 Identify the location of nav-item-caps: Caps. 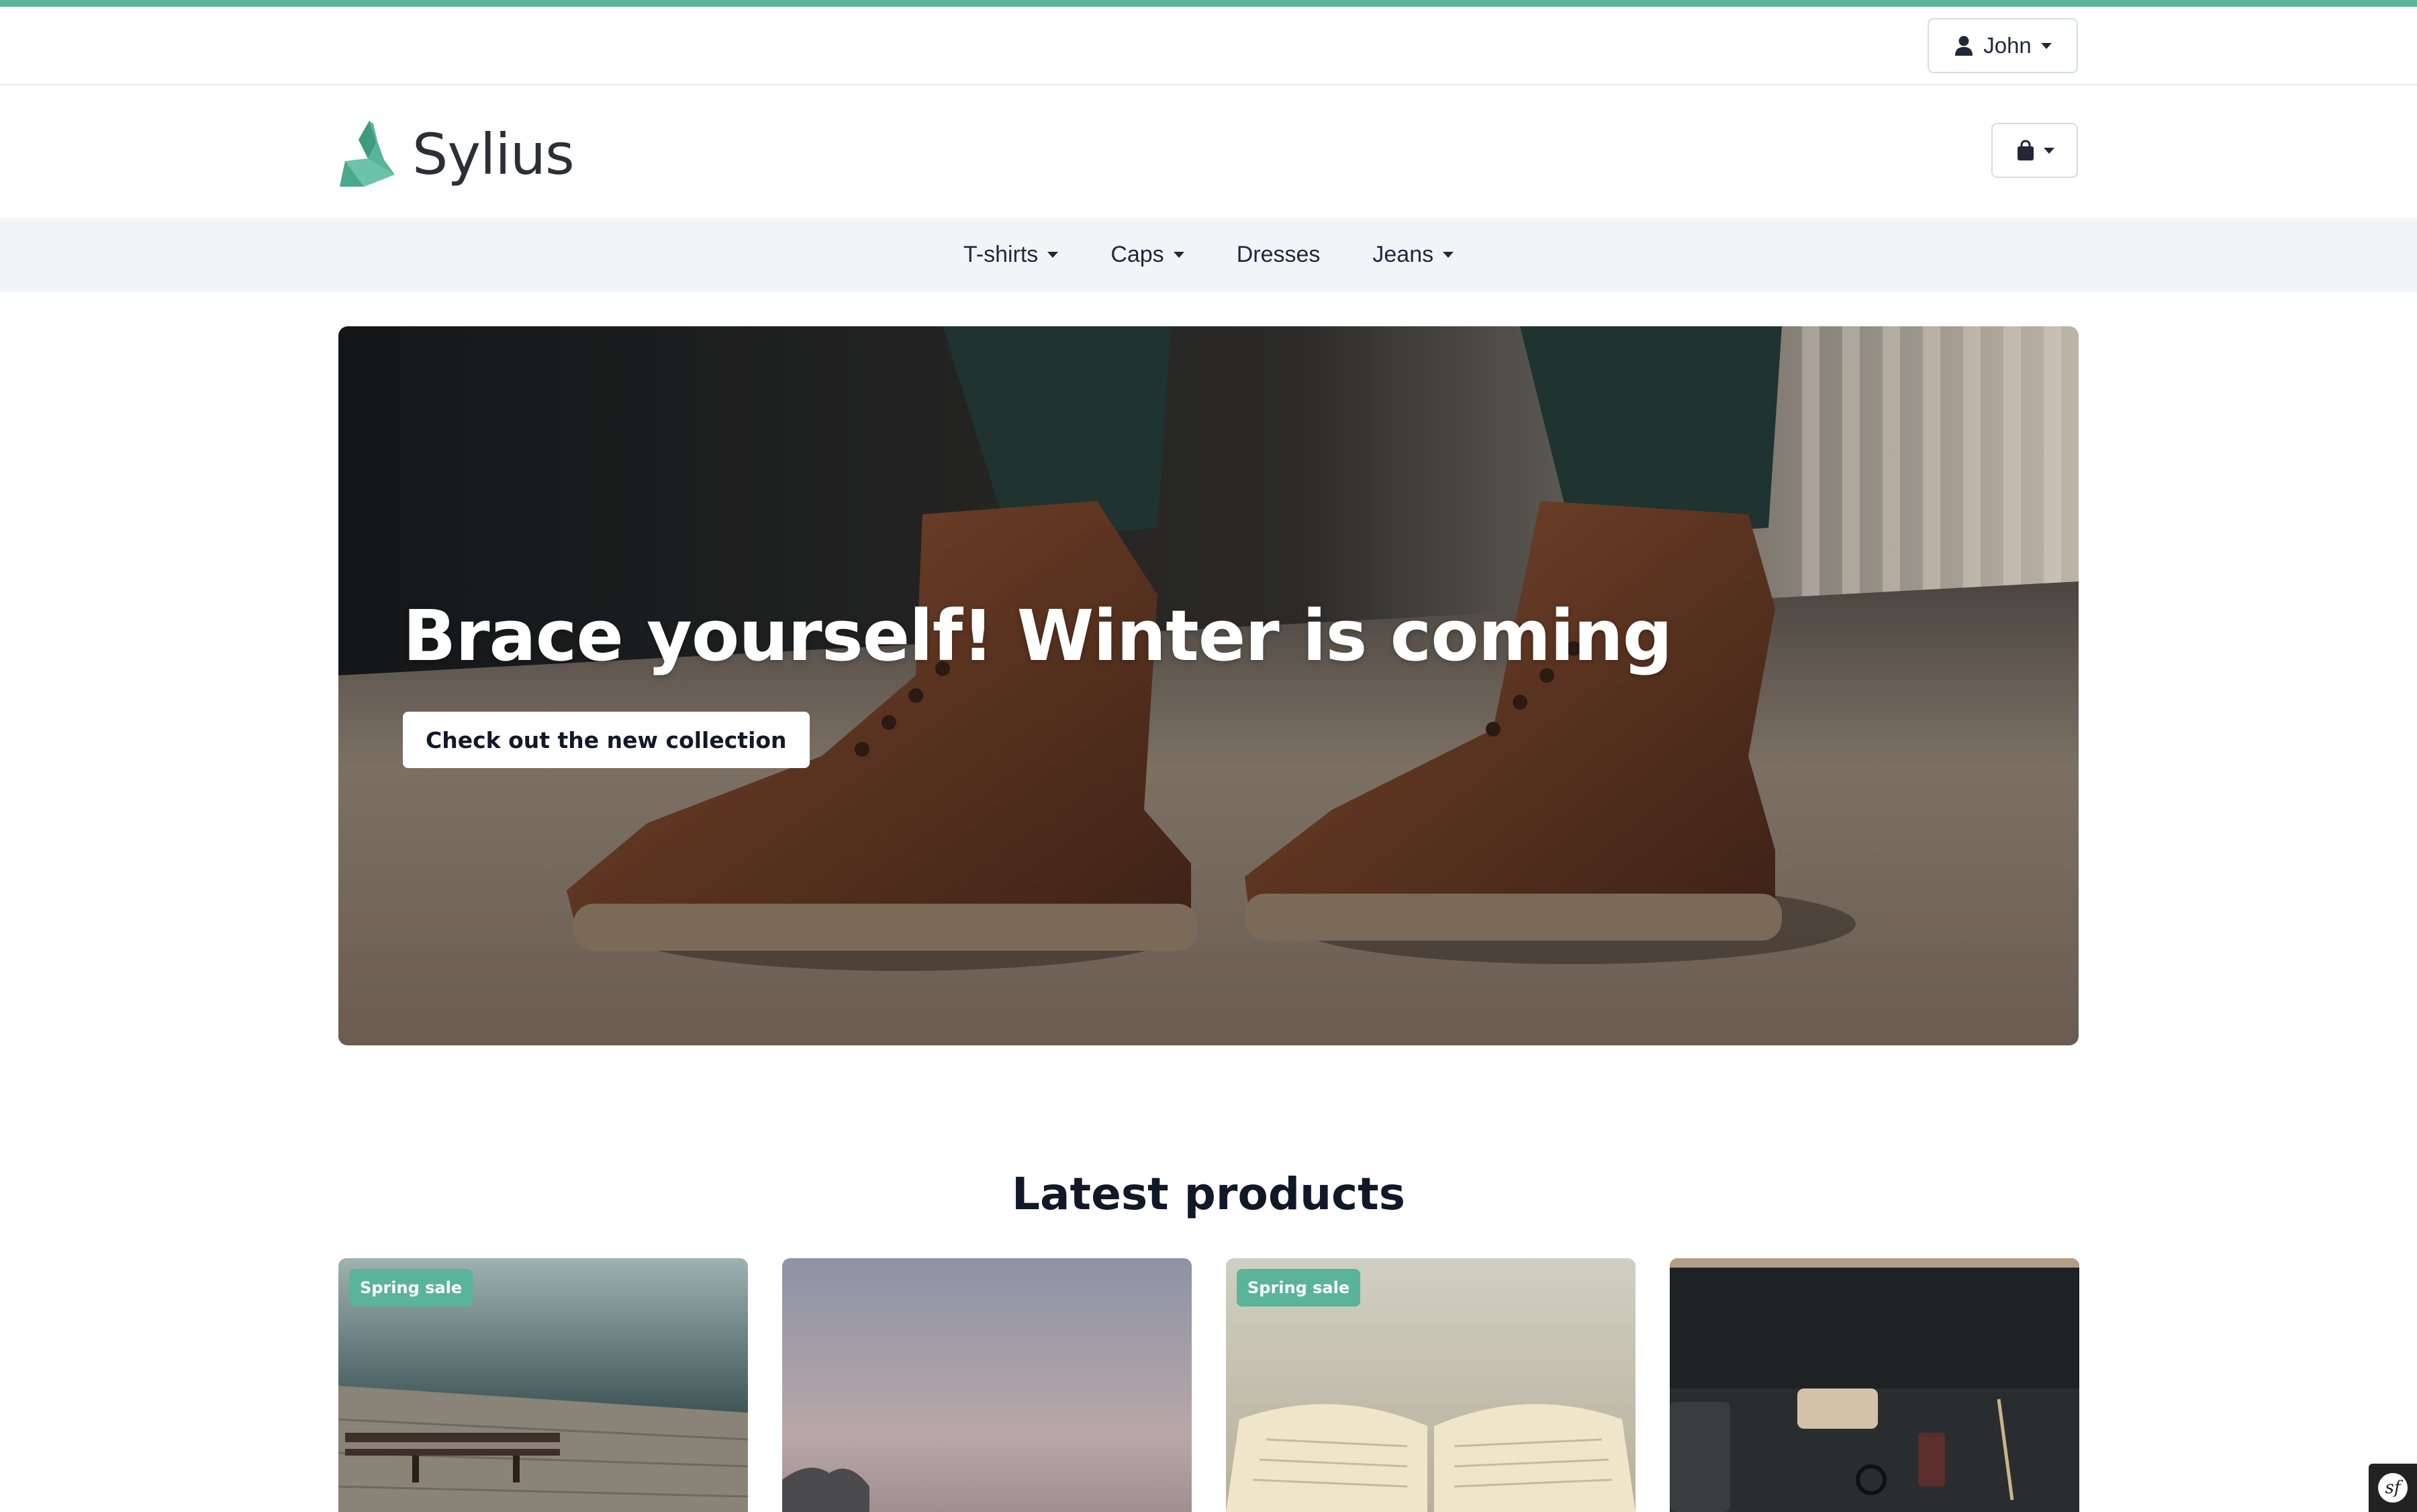
(1147, 255).